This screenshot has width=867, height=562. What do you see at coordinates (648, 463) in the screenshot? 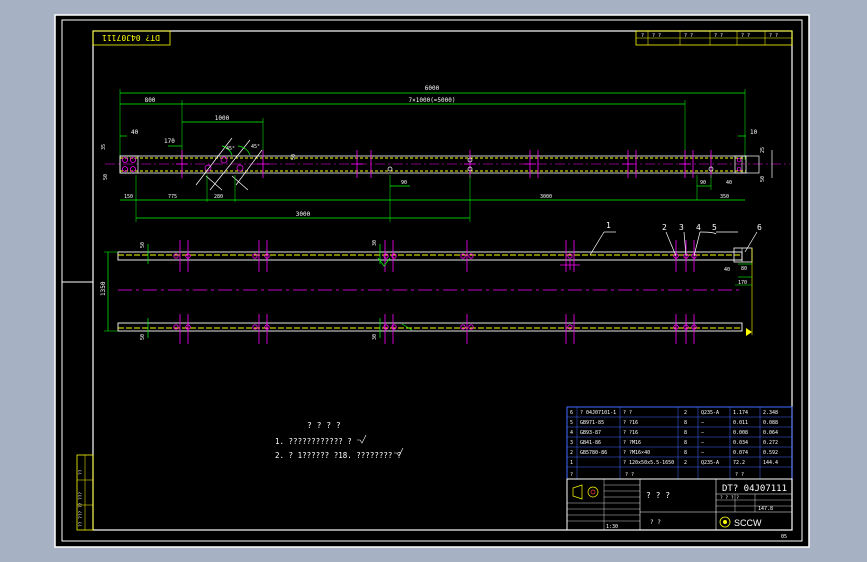
I see `bom-cell-name: ? 120x50x5.5-1650` at bounding box center [648, 463].